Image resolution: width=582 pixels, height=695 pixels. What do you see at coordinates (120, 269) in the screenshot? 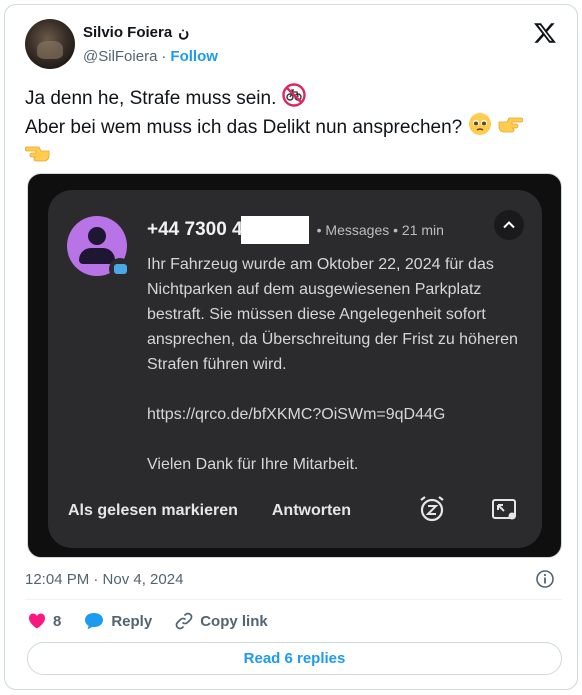
I see `messages-badge-icon` at bounding box center [120, 269].